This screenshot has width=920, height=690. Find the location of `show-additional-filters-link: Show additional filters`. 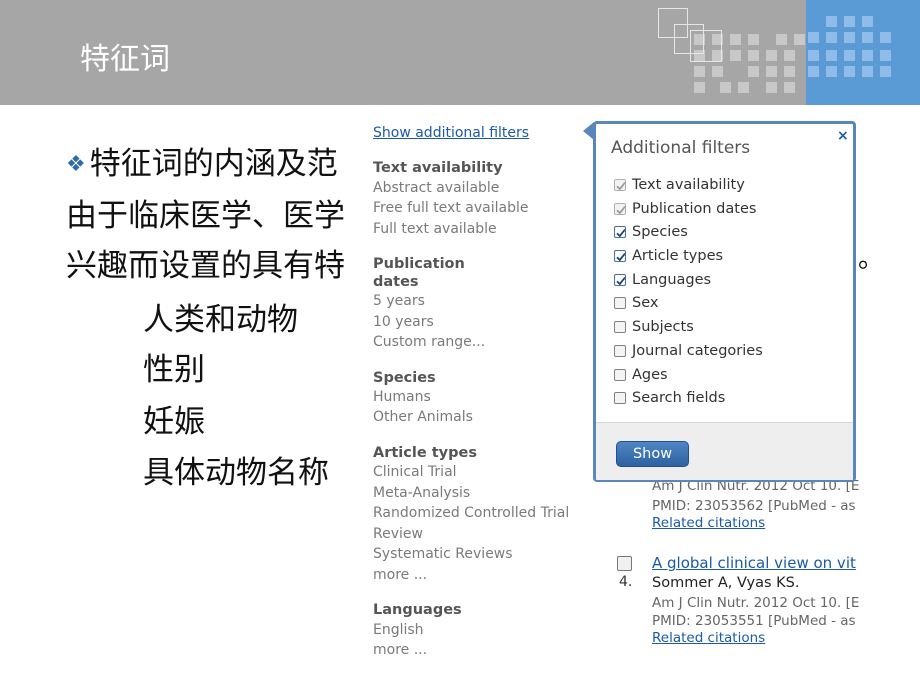

show-additional-filters-link: Show additional filters is located at coordinates (451, 133).